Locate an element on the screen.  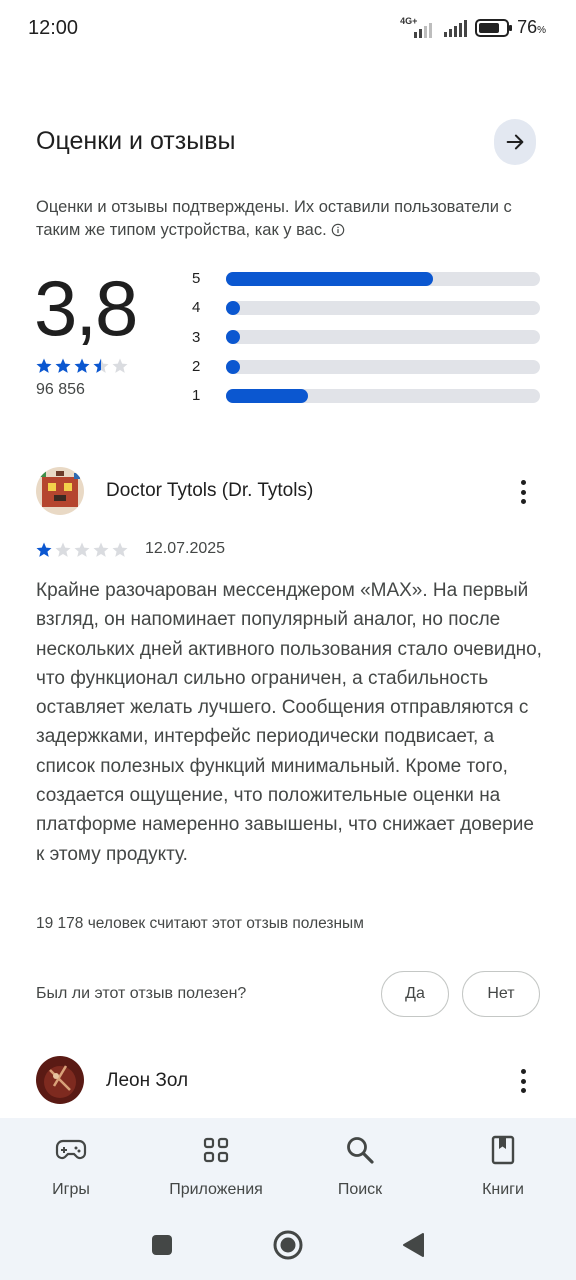
recents-button is located at coordinates (162, 1247).